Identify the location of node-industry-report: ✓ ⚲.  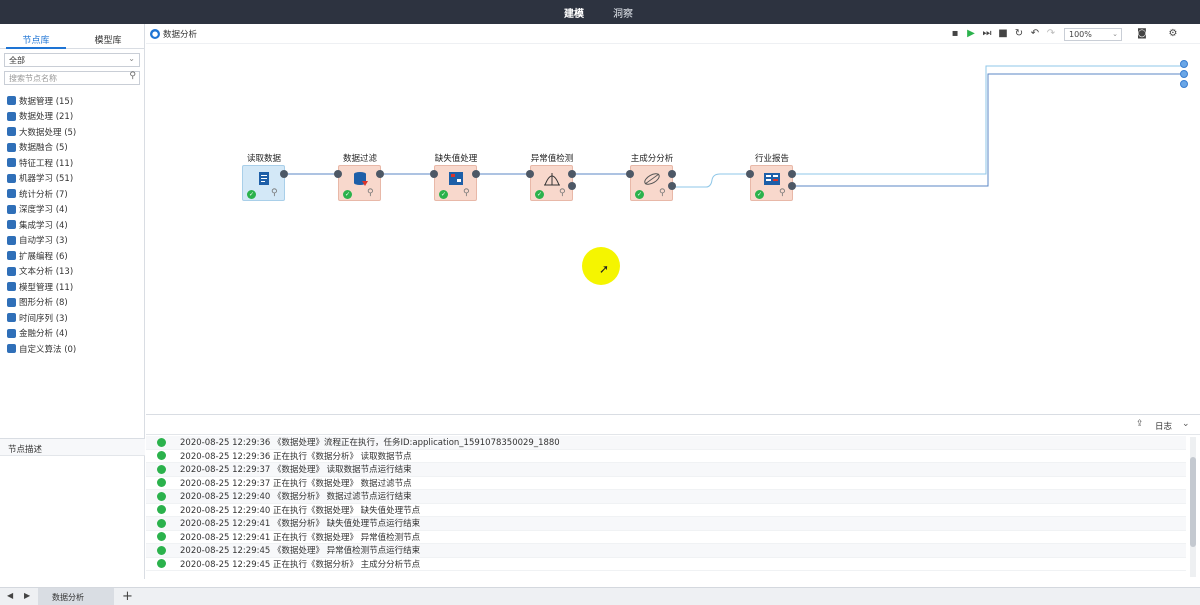
(771, 183).